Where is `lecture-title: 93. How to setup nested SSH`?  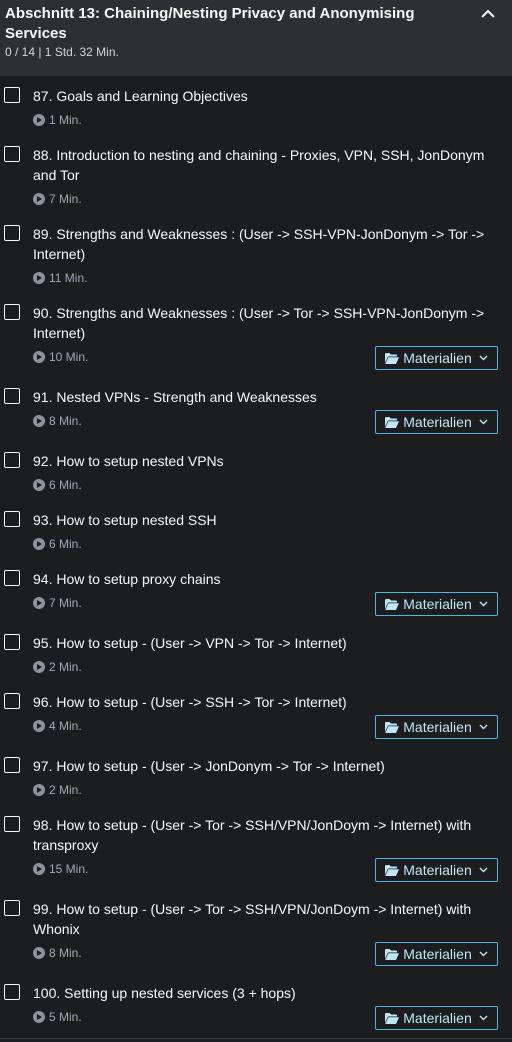
lecture-title: 93. How to setup nested SSH is located at coordinates (261, 520).